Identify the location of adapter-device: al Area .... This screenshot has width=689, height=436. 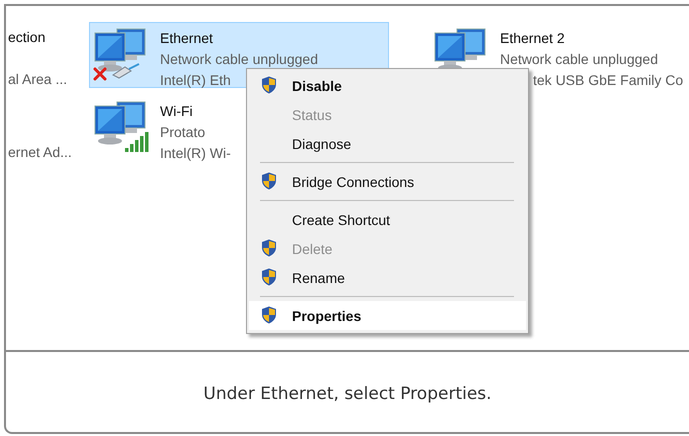
(38, 79).